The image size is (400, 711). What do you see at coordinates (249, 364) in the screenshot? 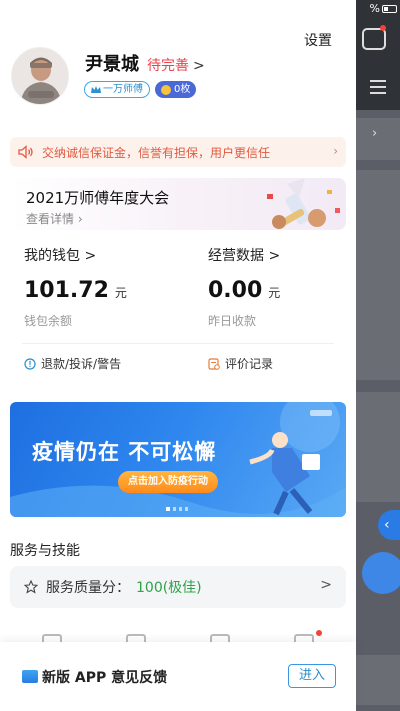
I see `review-records-label: 评价记录` at bounding box center [249, 364].